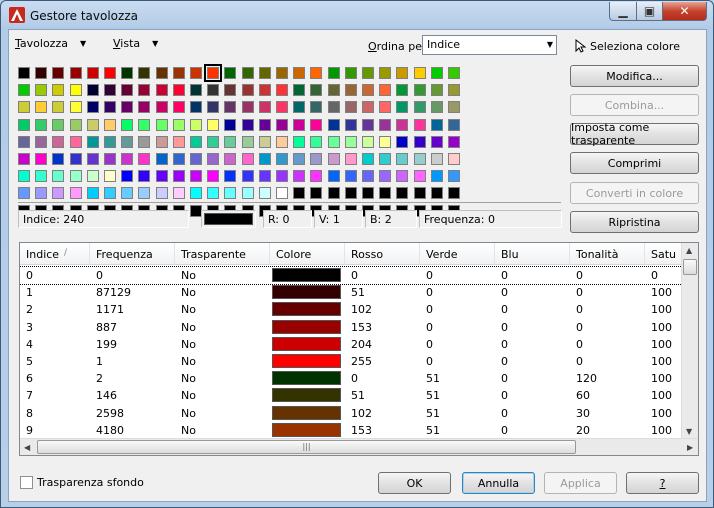 Image resolution: width=714 pixels, height=508 pixels. I want to click on scroll-down-icon: ▼, so click(689, 431).